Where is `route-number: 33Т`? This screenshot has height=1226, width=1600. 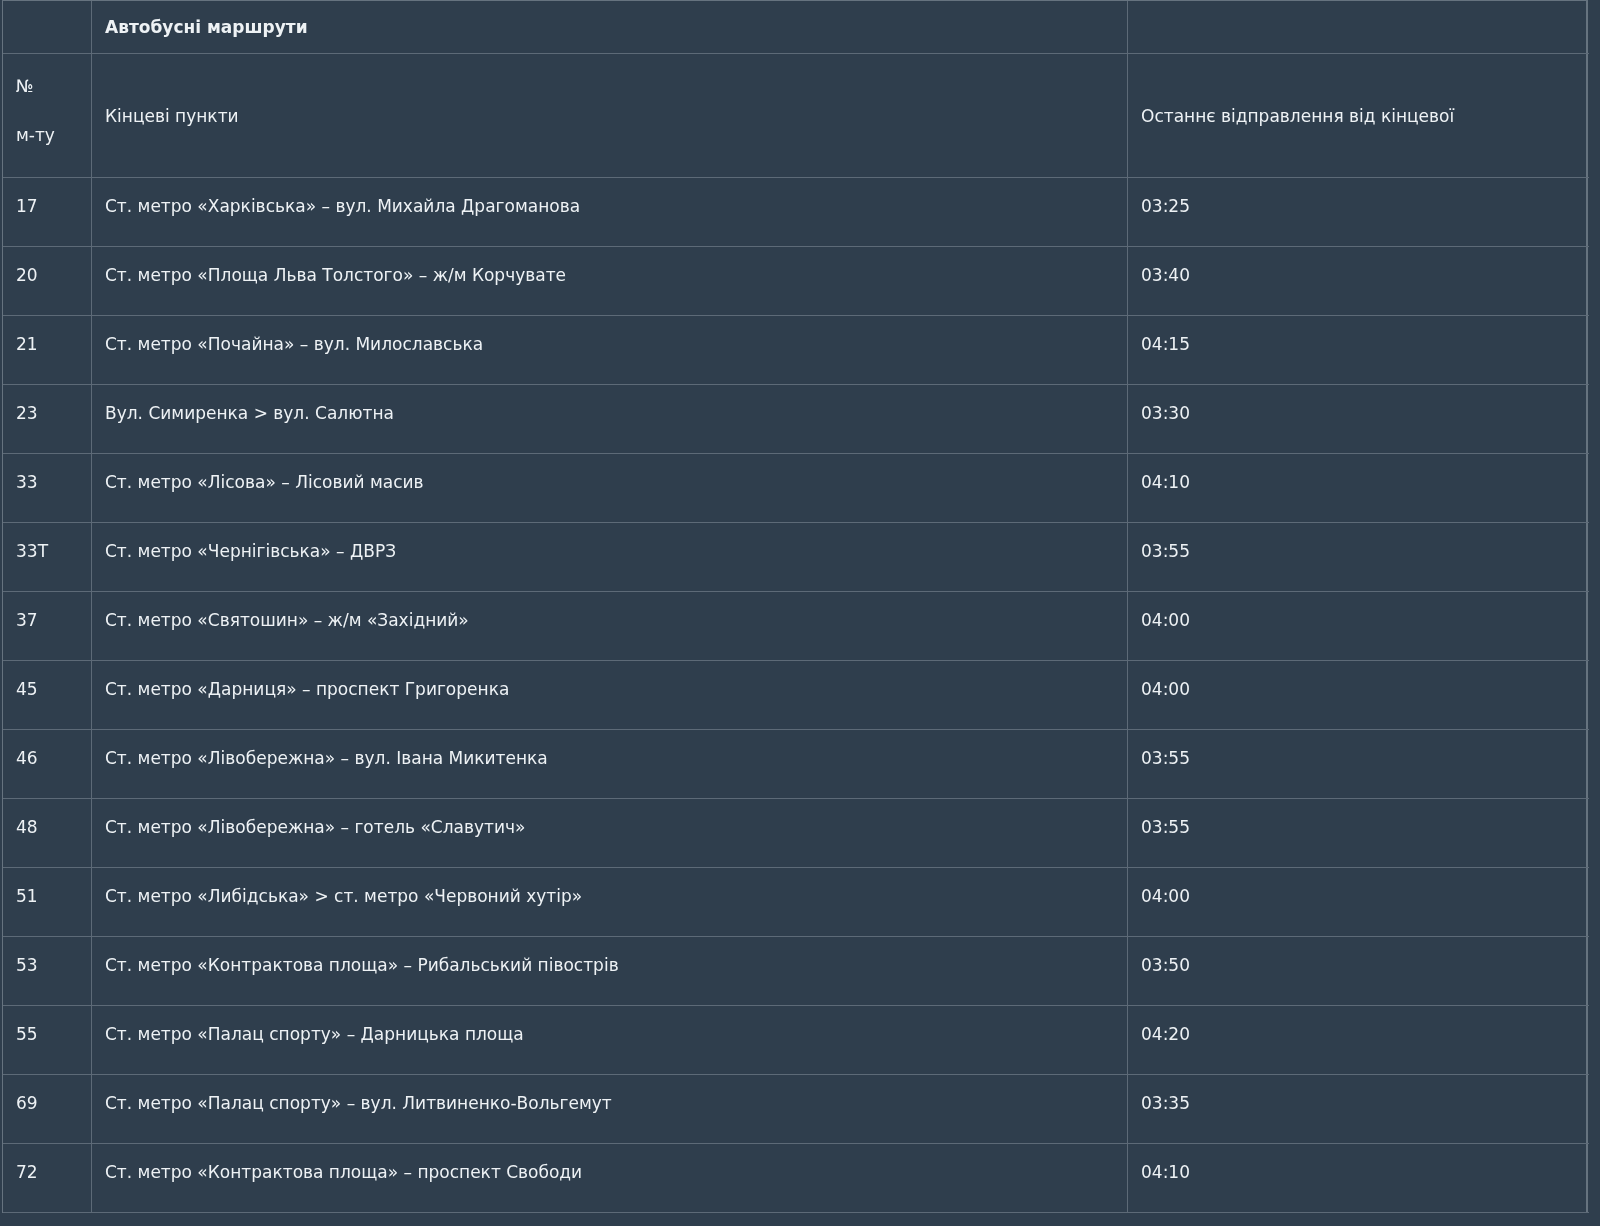 route-number: 33Т is located at coordinates (47, 557).